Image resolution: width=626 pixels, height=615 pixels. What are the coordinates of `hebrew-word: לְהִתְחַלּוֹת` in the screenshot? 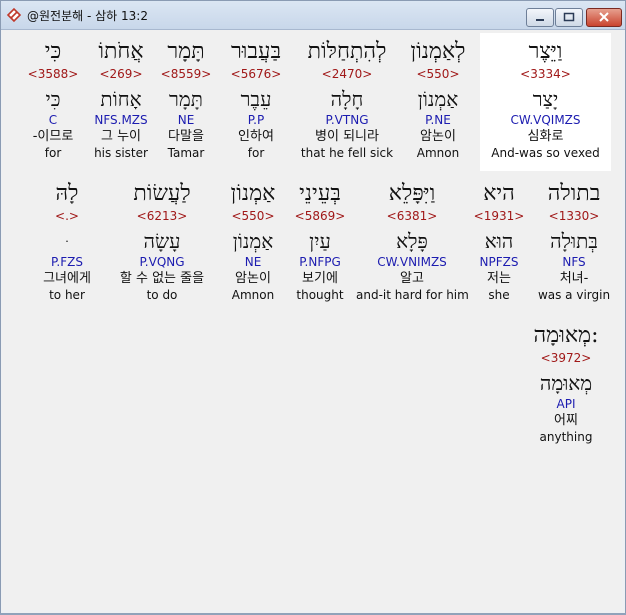 It's located at (347, 51).